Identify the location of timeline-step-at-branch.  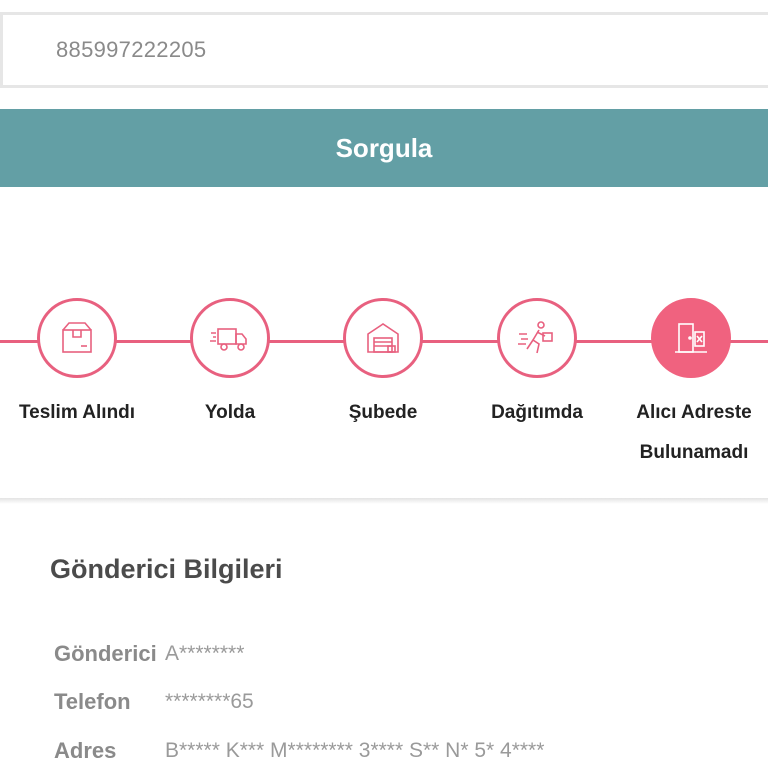
(383, 338).